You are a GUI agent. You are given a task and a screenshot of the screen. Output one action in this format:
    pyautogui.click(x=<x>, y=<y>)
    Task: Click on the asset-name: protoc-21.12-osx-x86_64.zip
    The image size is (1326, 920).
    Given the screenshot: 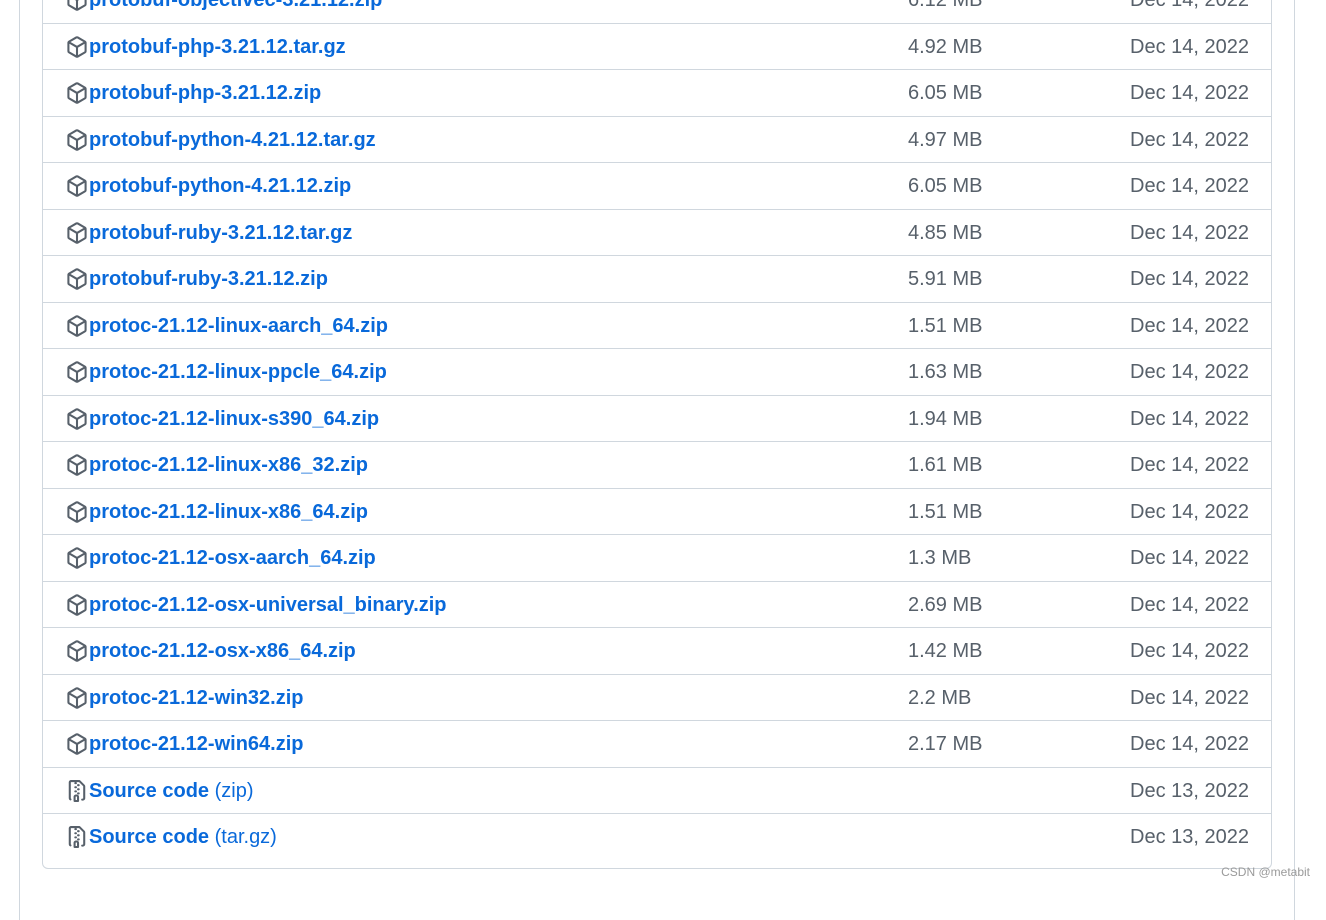 What is the action you would take?
    pyautogui.click(x=222, y=651)
    